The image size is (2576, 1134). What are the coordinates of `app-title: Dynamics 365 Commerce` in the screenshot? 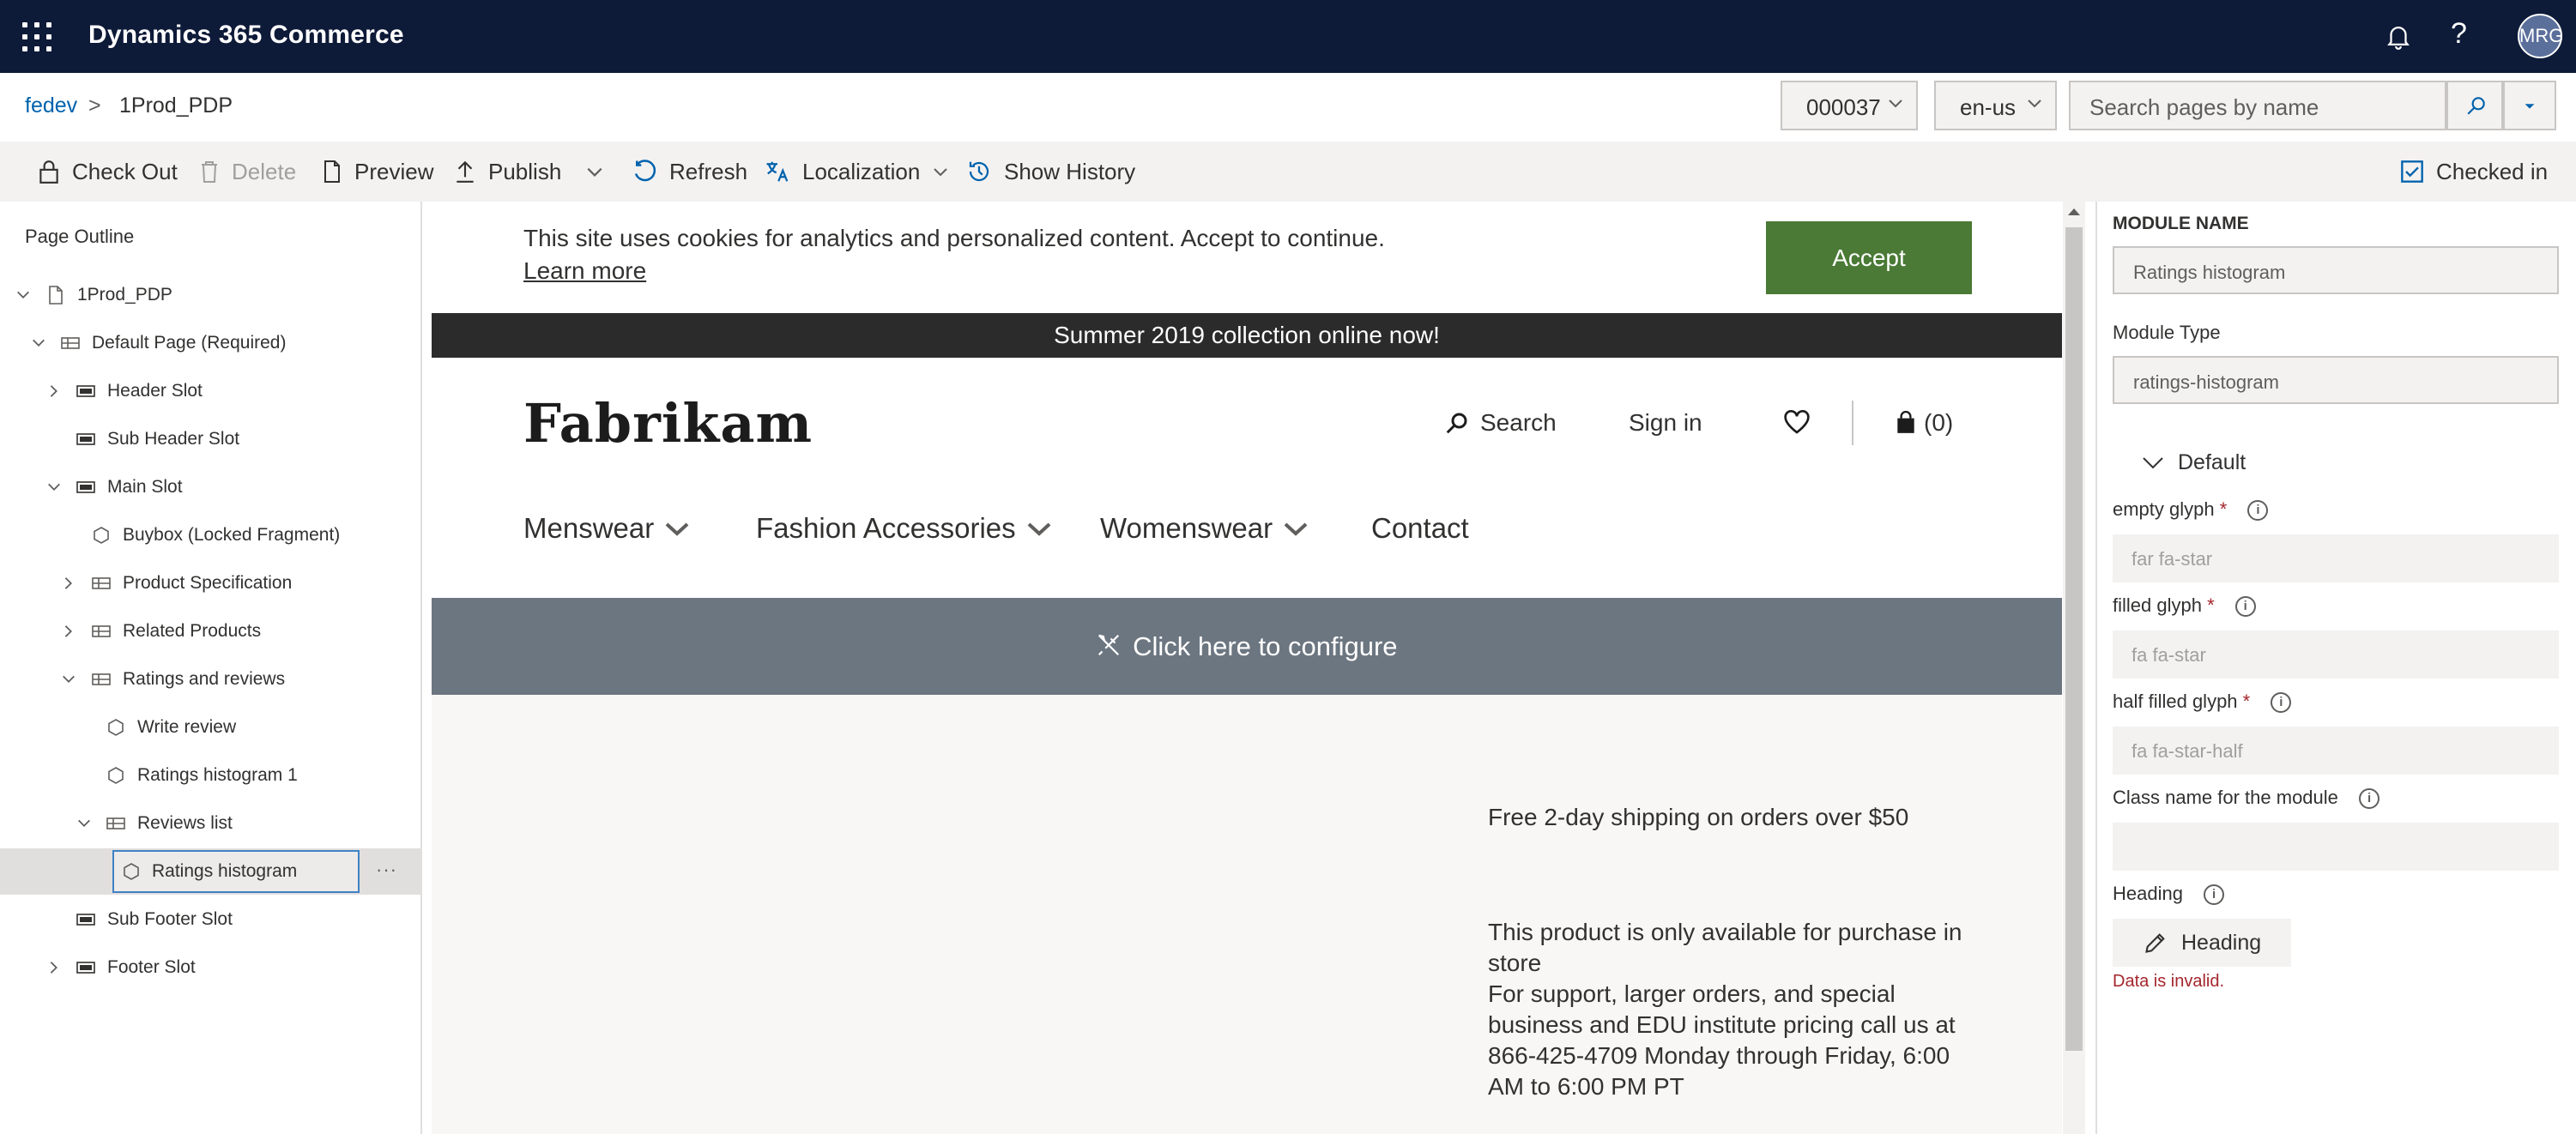 It's located at (246, 35).